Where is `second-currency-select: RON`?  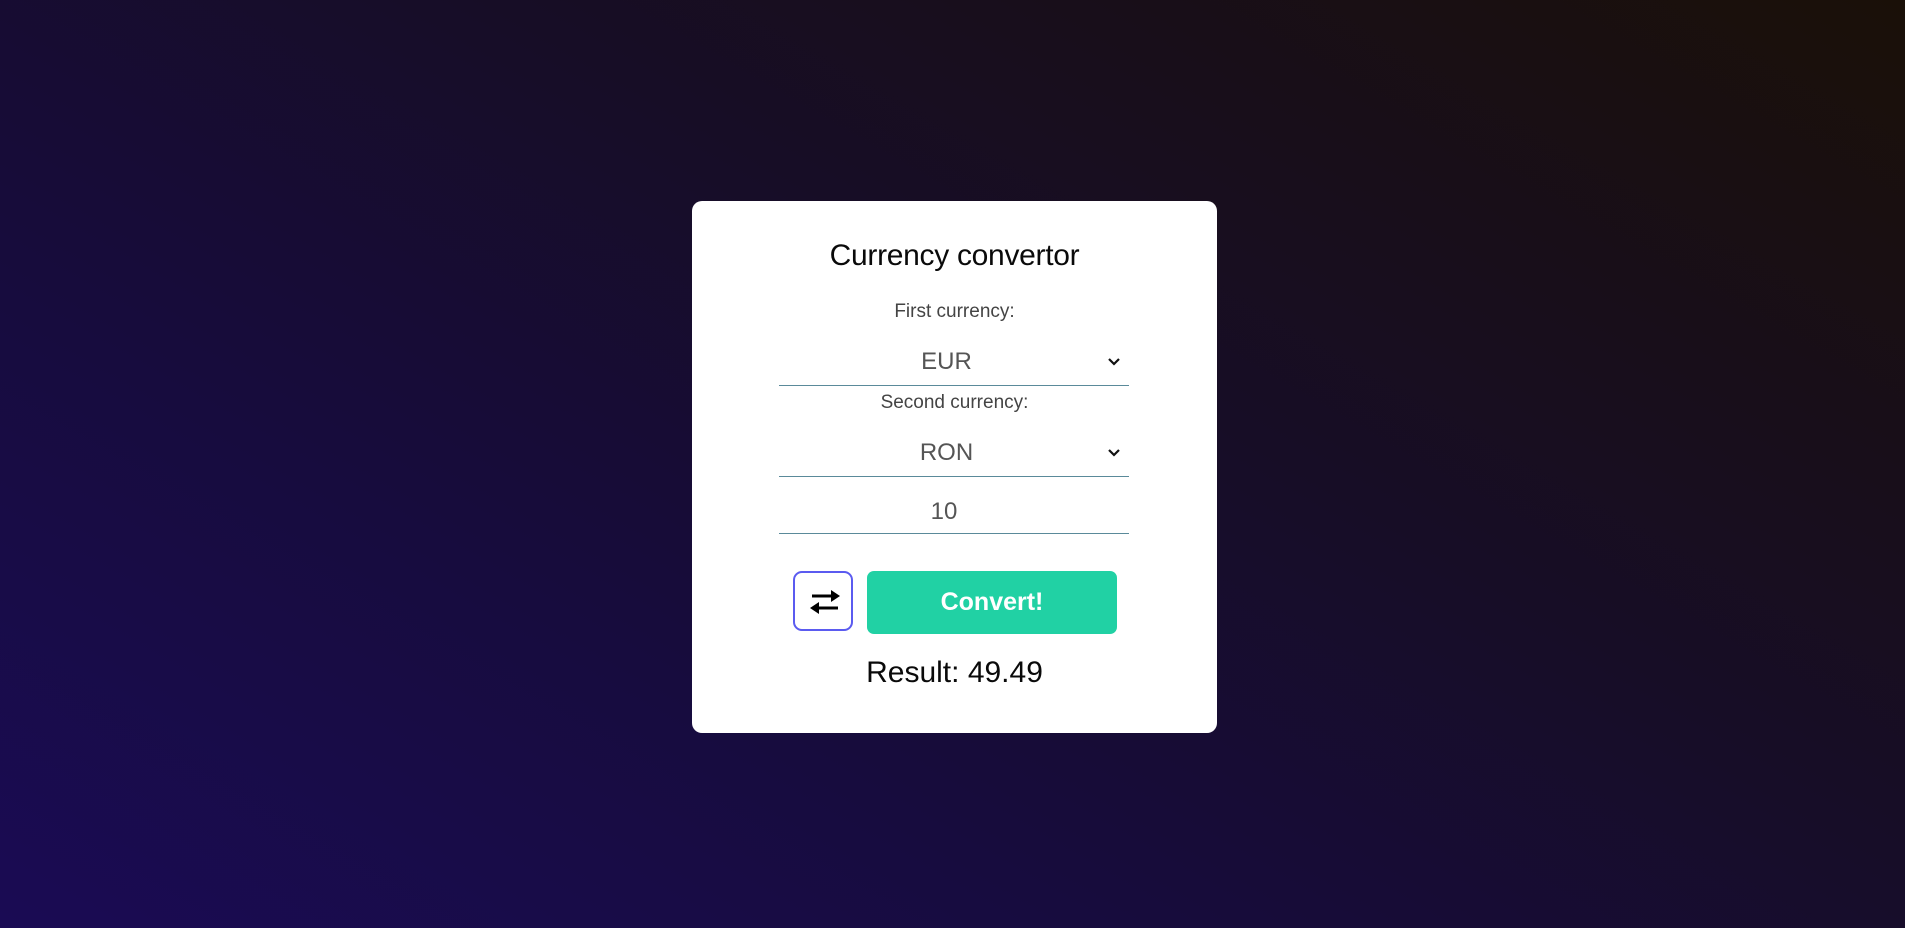 second-currency-select: RON is located at coordinates (954, 454).